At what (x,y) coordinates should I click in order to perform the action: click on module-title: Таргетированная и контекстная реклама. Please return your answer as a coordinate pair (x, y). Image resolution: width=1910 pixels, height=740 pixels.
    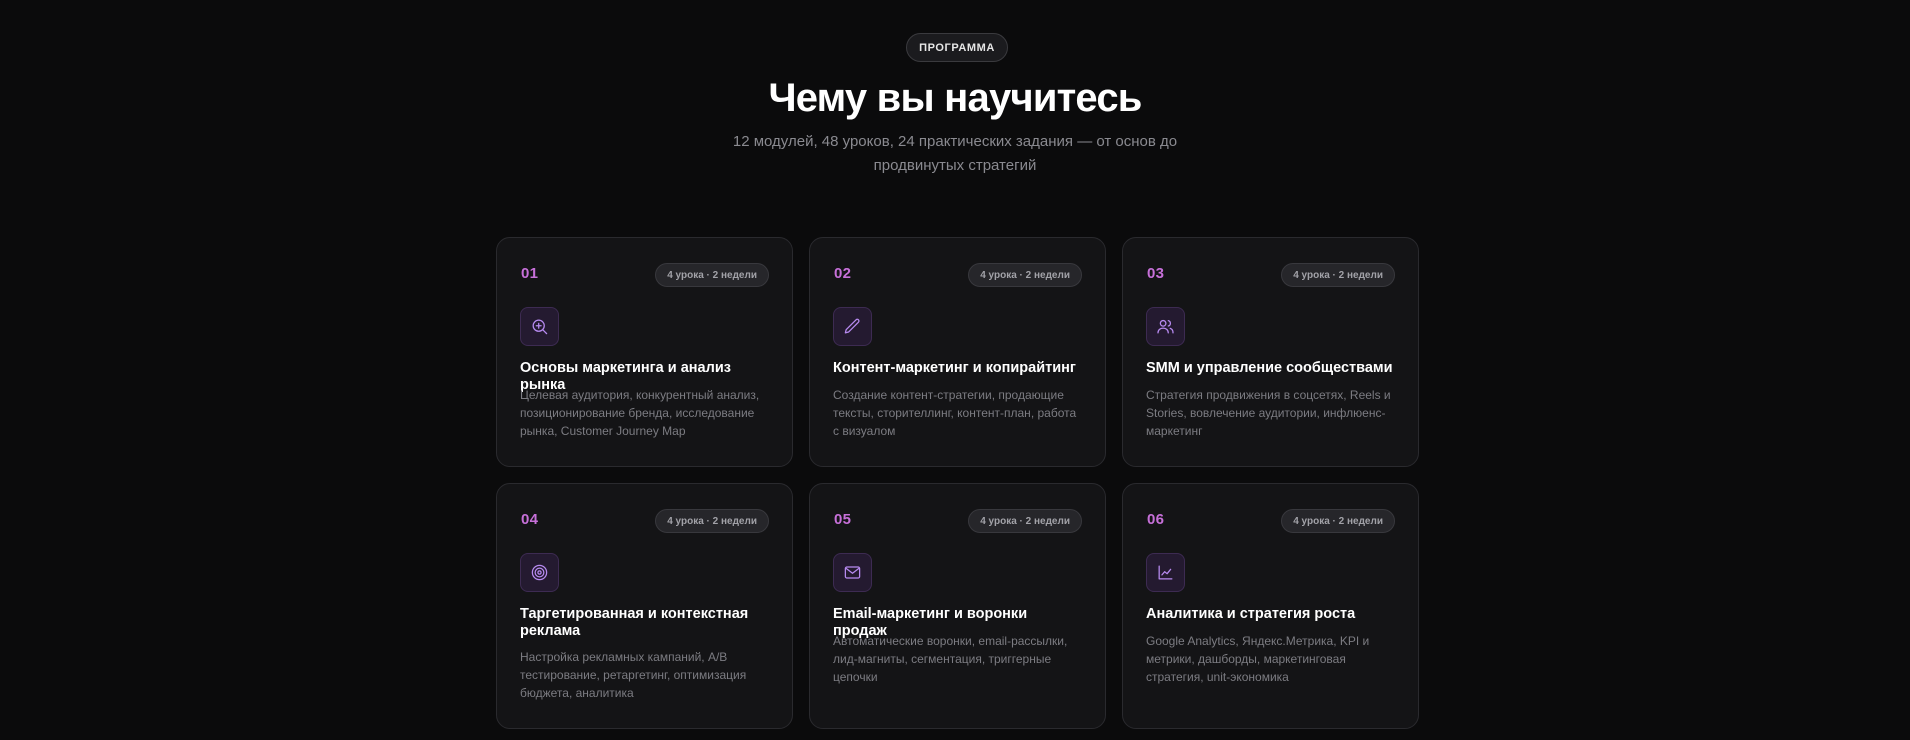
    Looking at the image, I should click on (634, 622).